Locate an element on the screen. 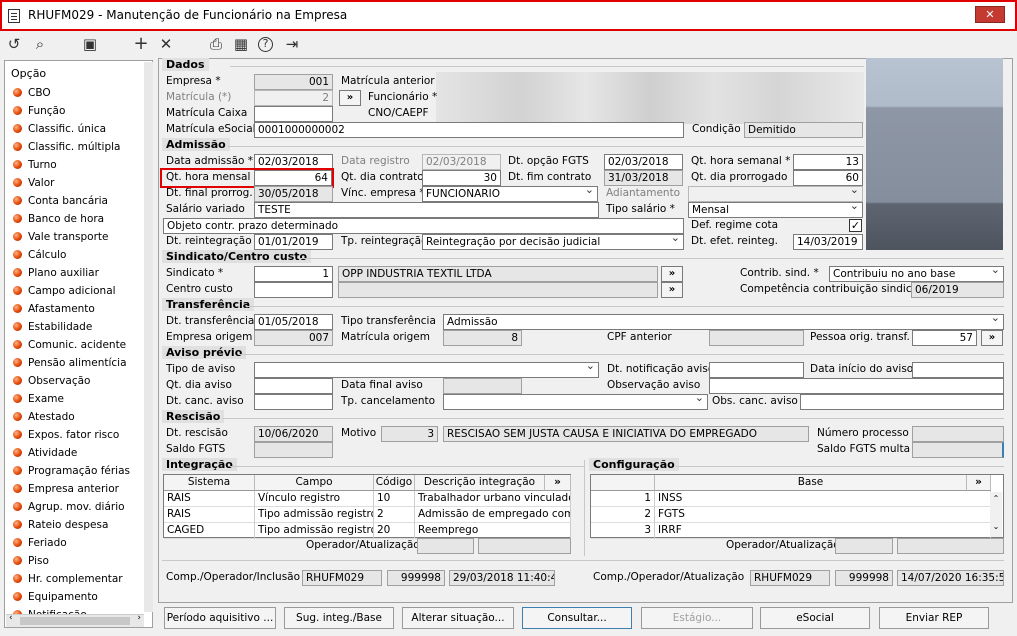  data-registro-field: 02/03/2018 is located at coordinates (461, 162).